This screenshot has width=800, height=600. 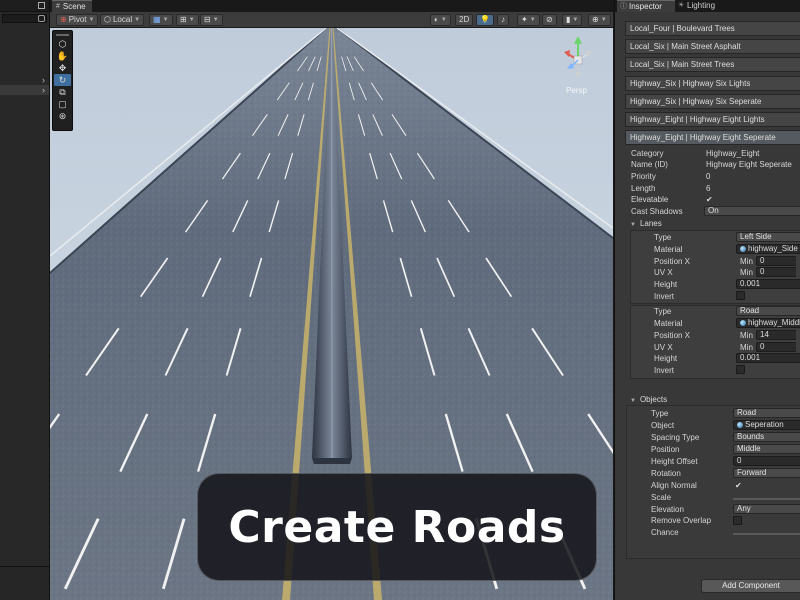 What do you see at coordinates (122, 20) in the screenshot?
I see `local-dropdown: ⬡ Local ▼` at bounding box center [122, 20].